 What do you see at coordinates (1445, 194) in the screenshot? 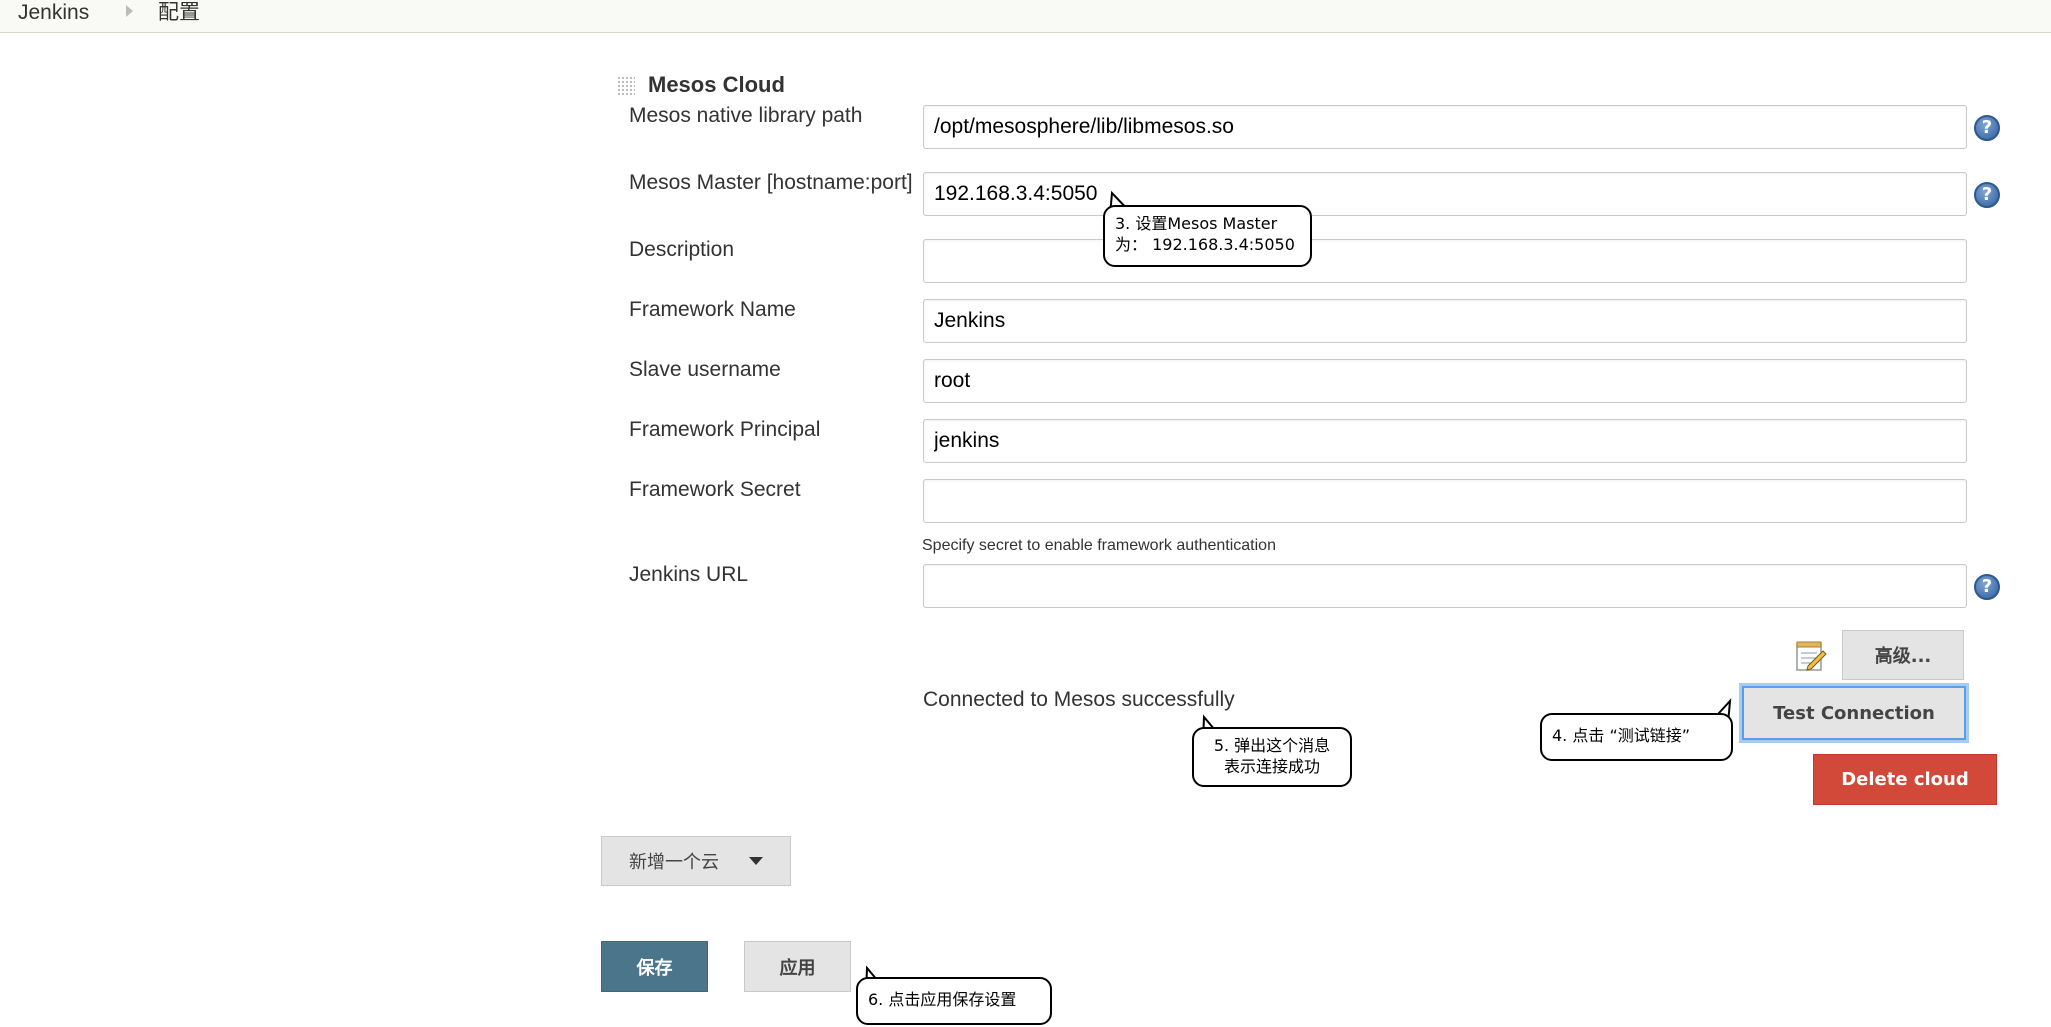
I see `mesos-master-input` at bounding box center [1445, 194].